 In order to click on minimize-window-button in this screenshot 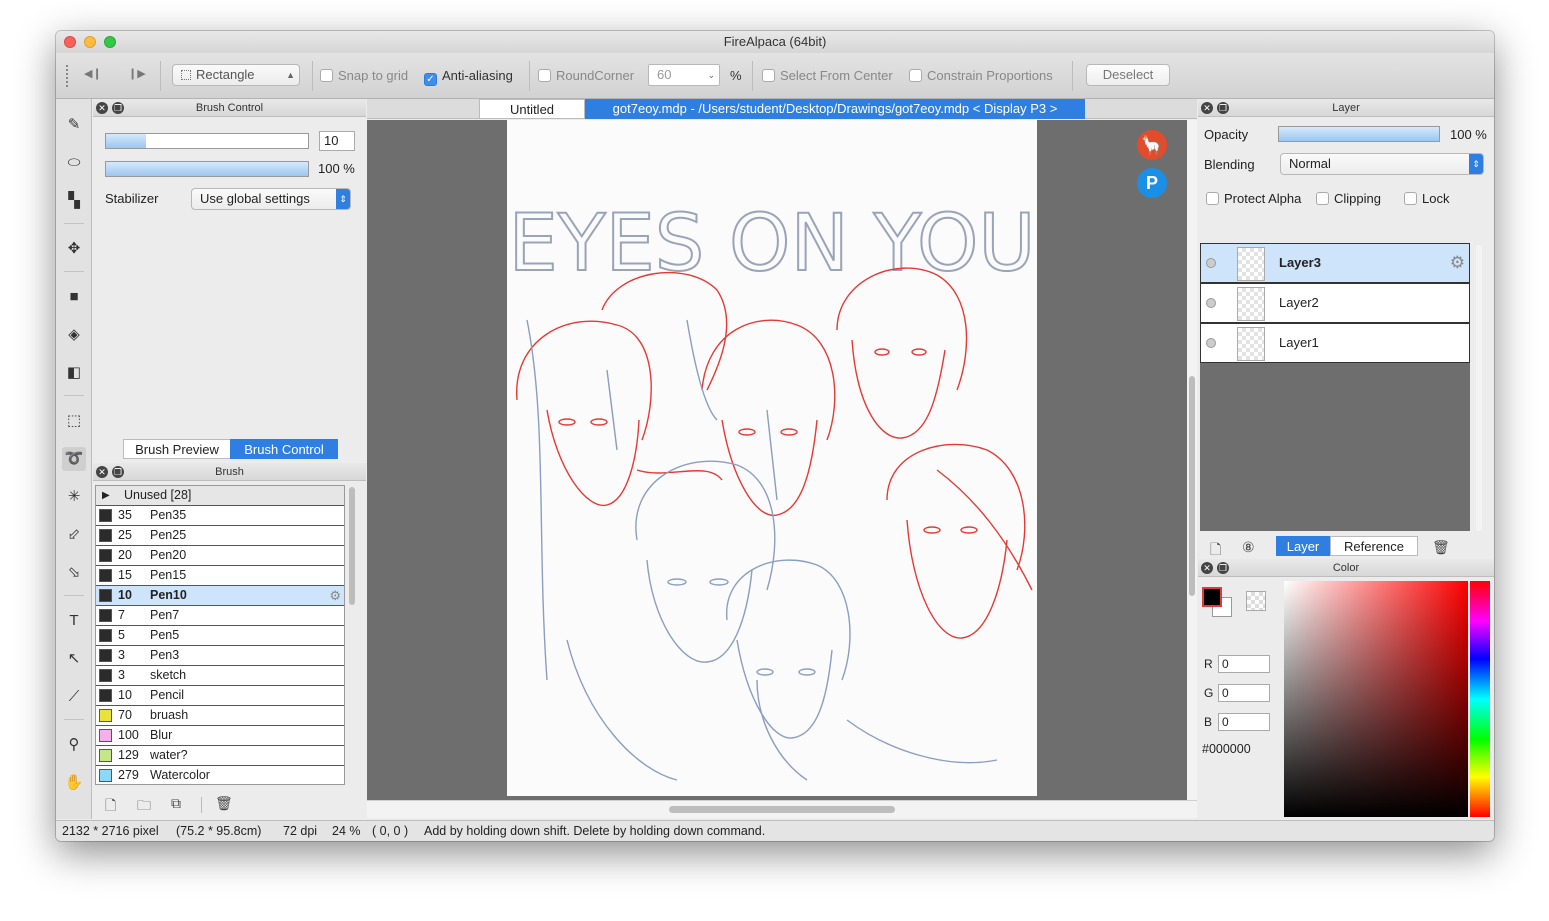, I will do `click(90, 42)`.